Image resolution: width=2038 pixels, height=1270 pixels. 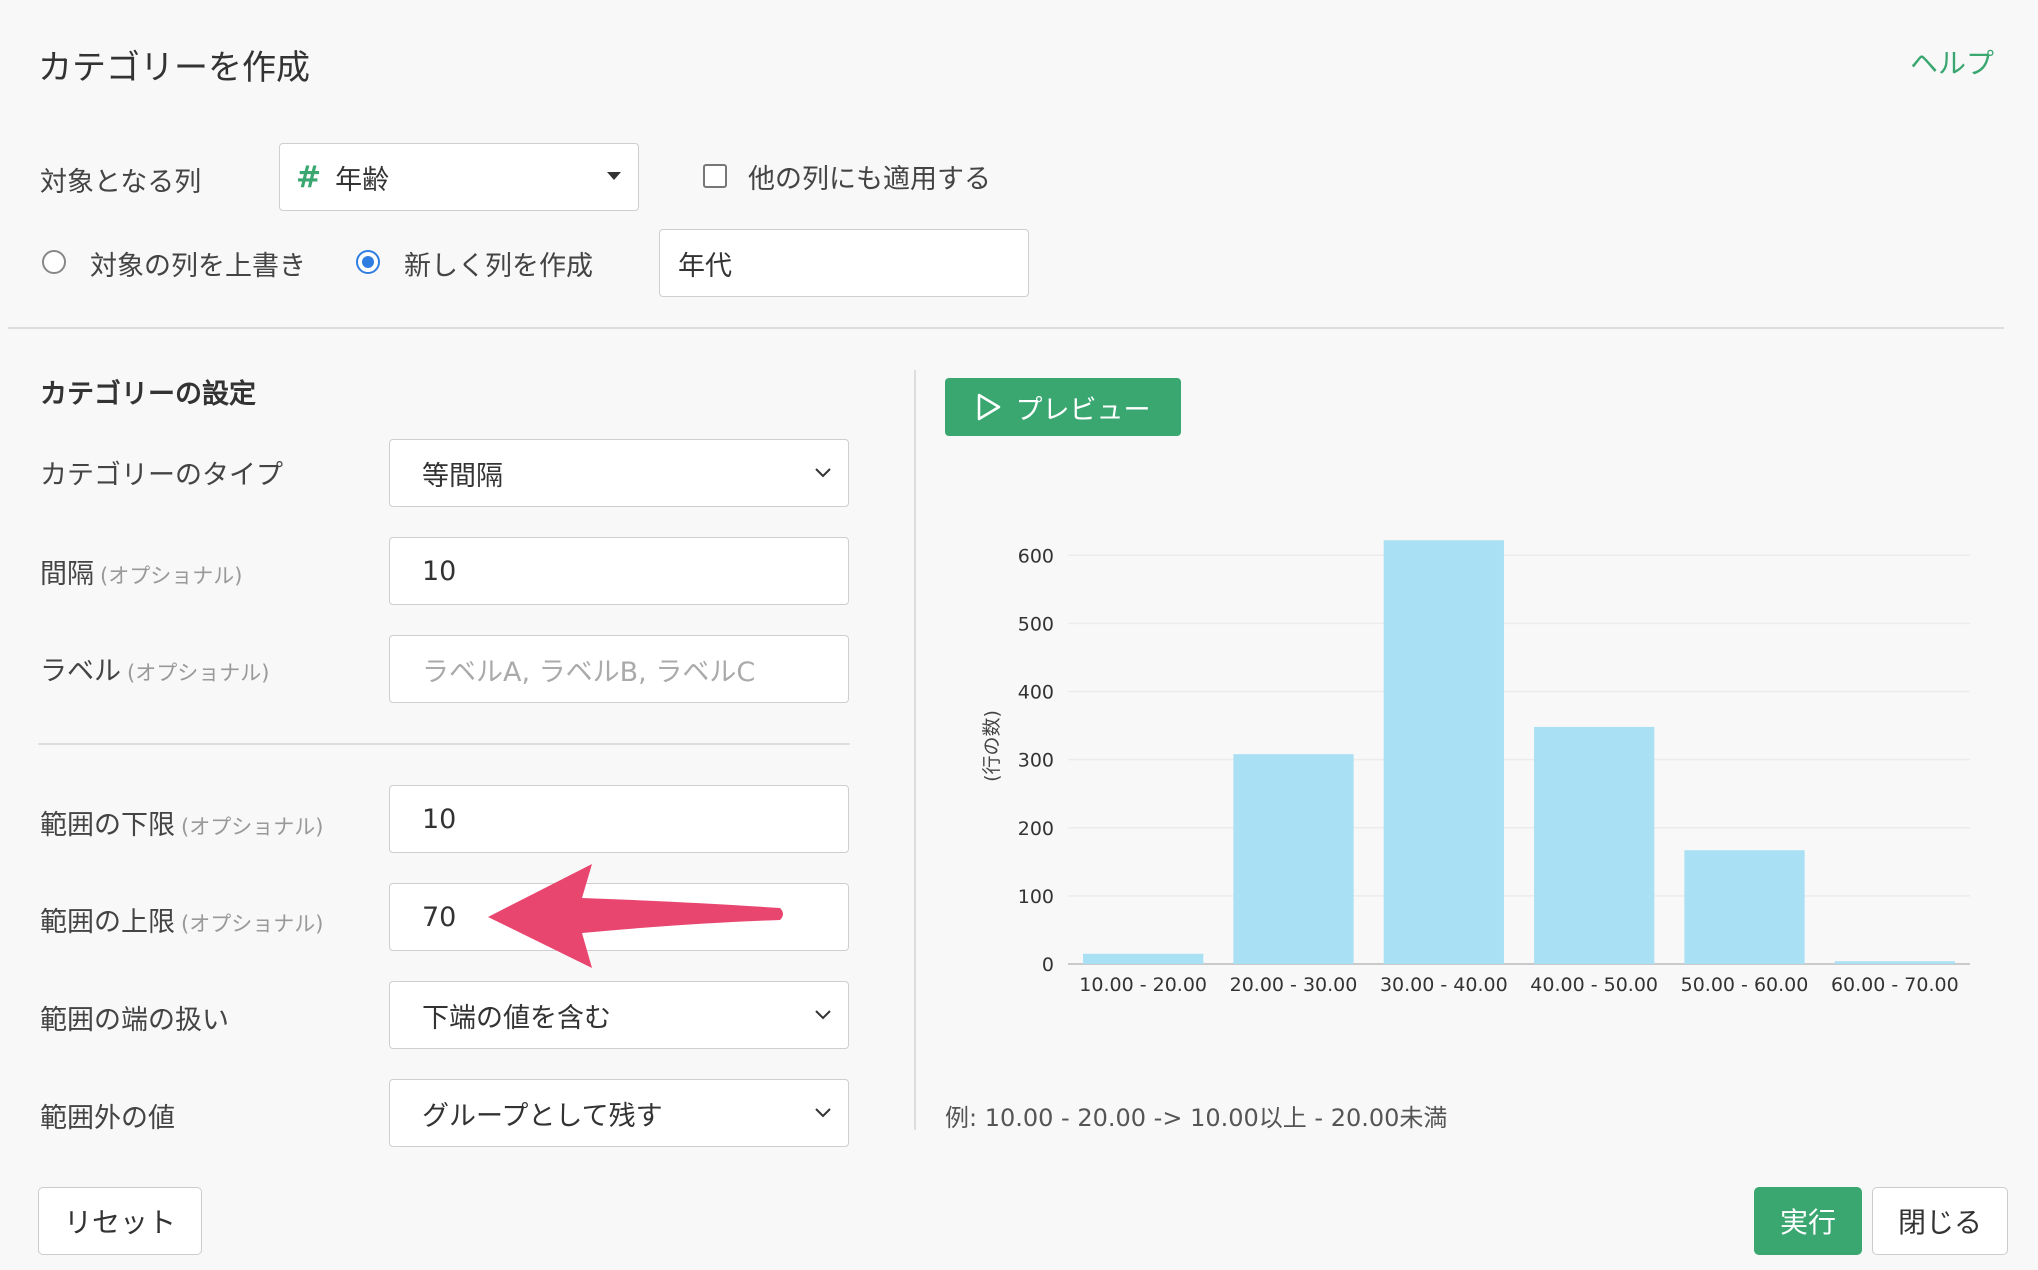 I want to click on apply-others-label: 他の列にも適用する, so click(x=869, y=179).